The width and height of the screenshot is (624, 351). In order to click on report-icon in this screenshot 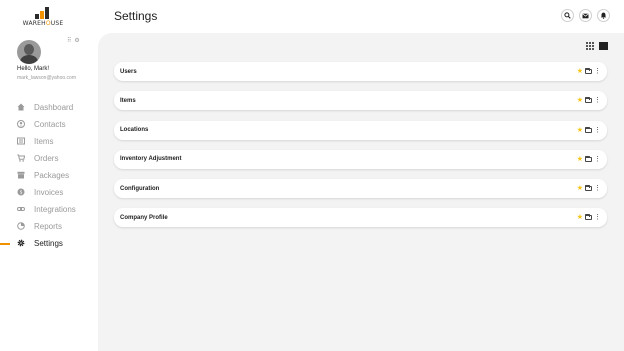, I will do `click(21, 226)`.